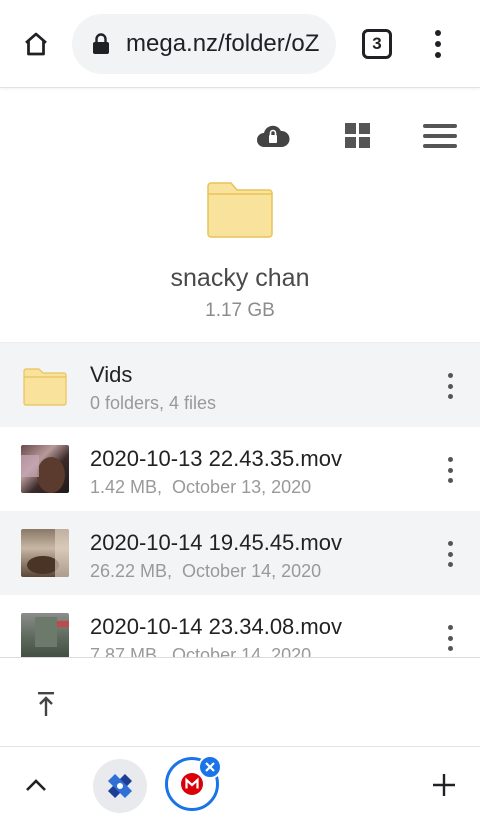 This screenshot has width=480, height=820. Describe the element at coordinates (201, 487) in the screenshot. I see `item-meta: 1.42 MB, October 13, 2020` at that location.